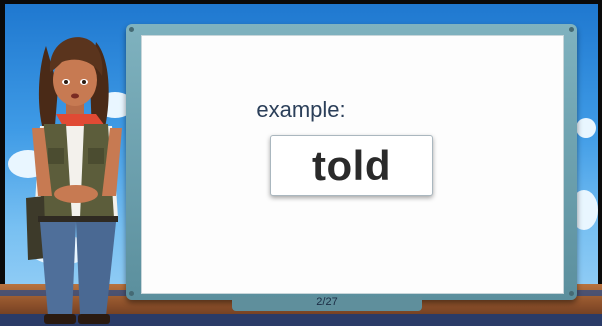 The width and height of the screenshot is (602, 326). I want to click on teacher-character, so click(74, 180).